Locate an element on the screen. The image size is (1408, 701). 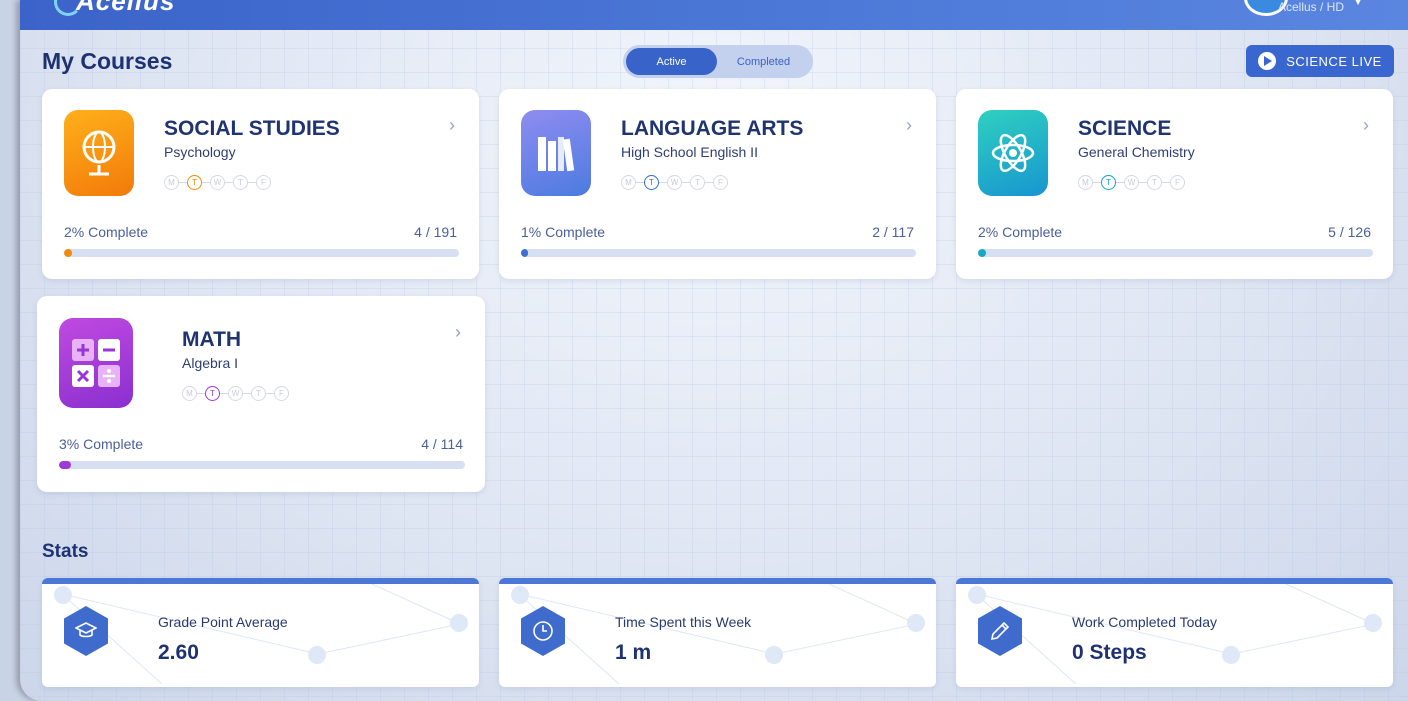
globe-icon is located at coordinates (99, 153).